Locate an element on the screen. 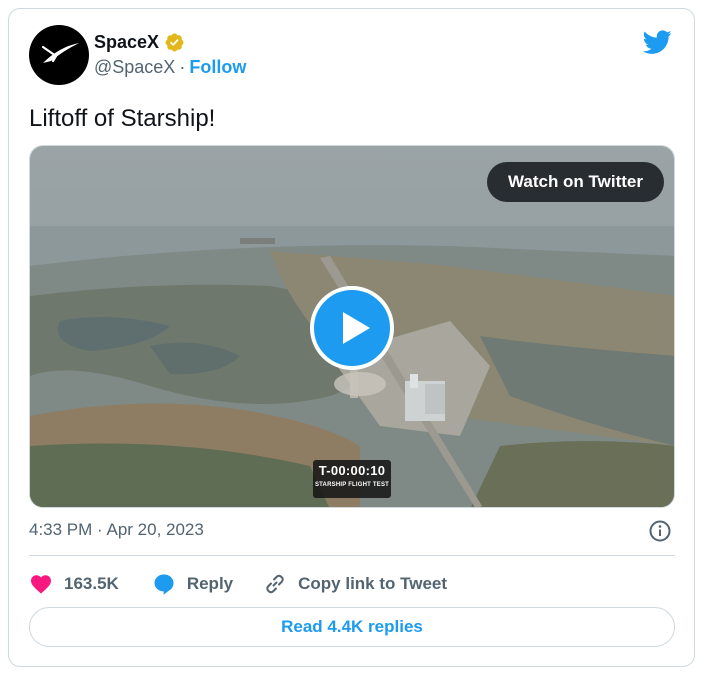 This screenshot has height=678, width=704. tweet-text: Liftoff of Starship! is located at coordinates (122, 118).